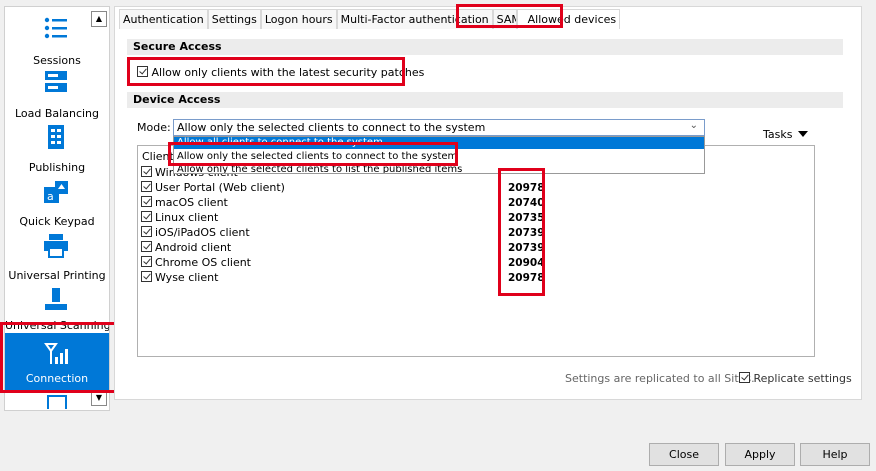 The height and width of the screenshot is (471, 876). I want to click on tab-settings: Settings, so click(234, 19).